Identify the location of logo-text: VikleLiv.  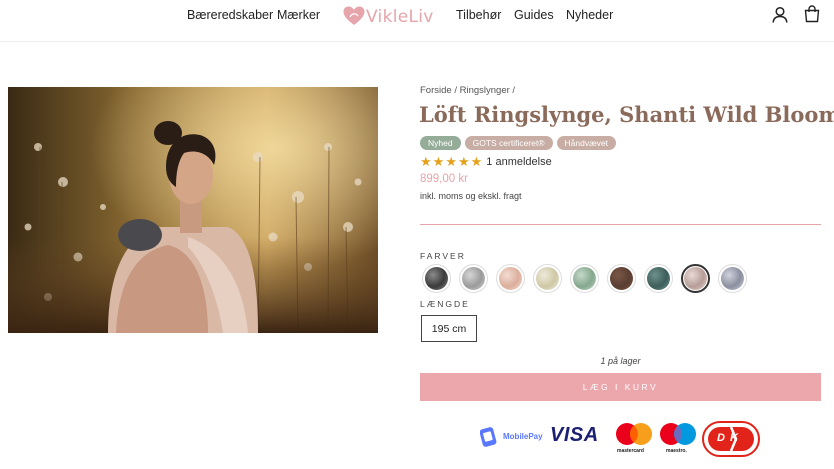
(400, 17).